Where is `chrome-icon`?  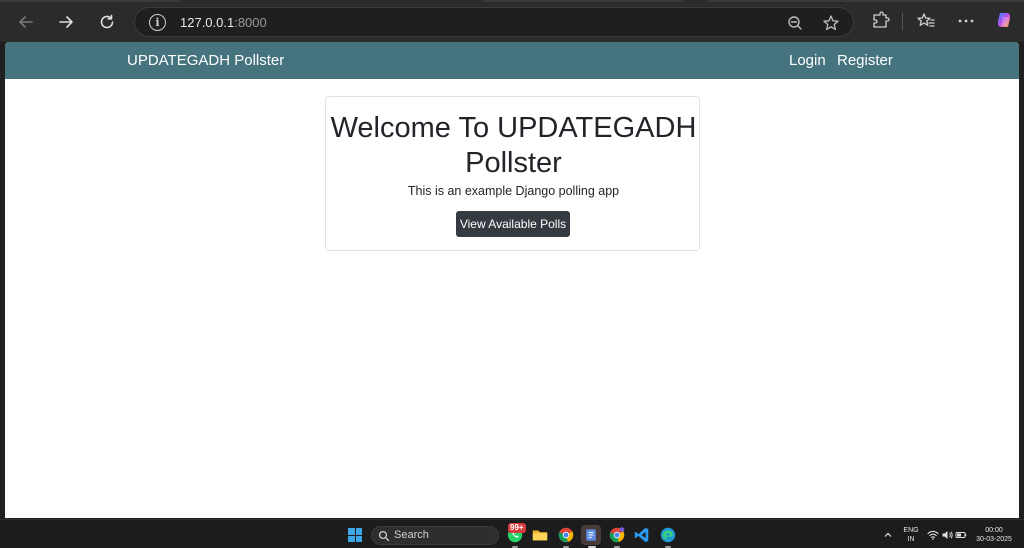 chrome-icon is located at coordinates (566, 535).